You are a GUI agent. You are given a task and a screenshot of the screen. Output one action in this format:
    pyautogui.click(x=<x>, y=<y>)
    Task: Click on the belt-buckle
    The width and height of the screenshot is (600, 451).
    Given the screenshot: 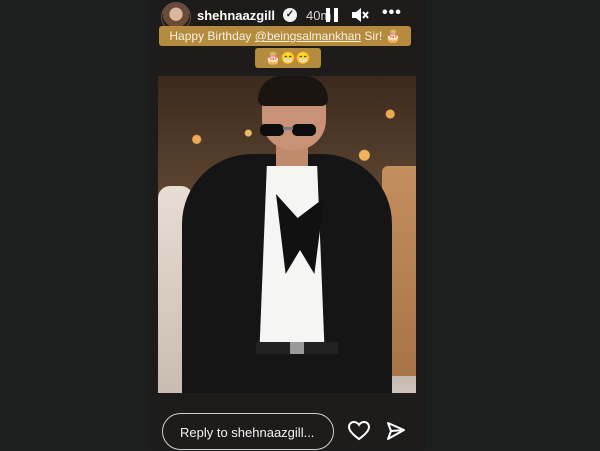 What is the action you would take?
    pyautogui.click(x=297, y=348)
    